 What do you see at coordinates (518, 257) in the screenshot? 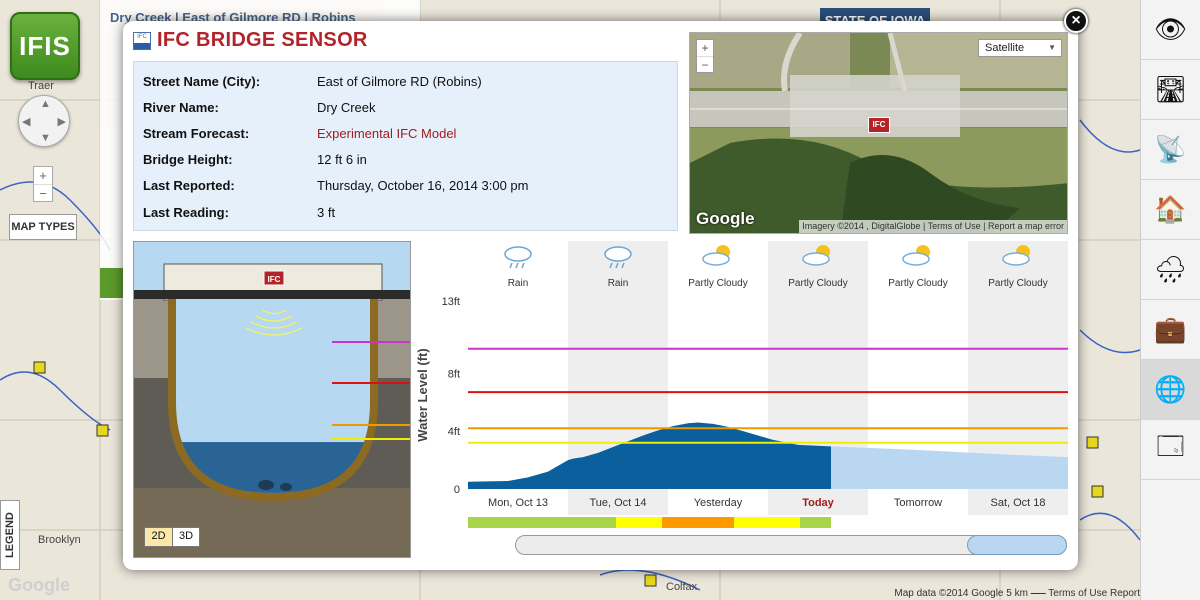
I see `rain-cloud-icon` at bounding box center [518, 257].